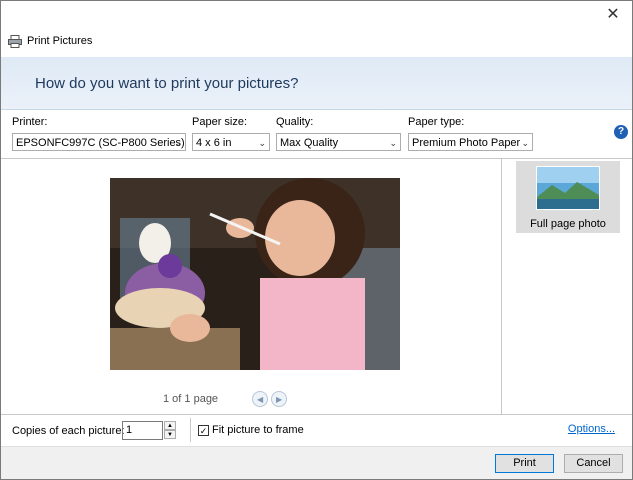  Describe the element at coordinates (568, 188) in the screenshot. I see `layout-thumbnail` at that location.